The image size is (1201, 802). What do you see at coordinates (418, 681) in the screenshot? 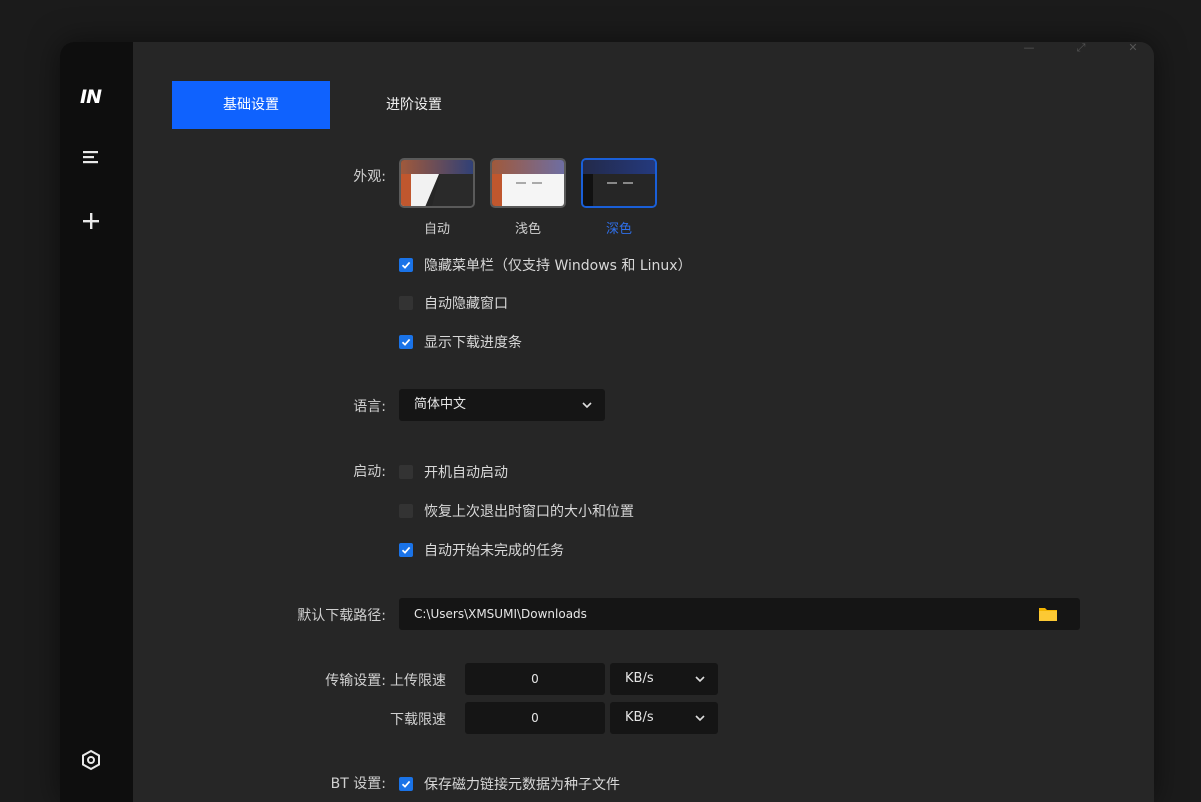
I see `upload-limit-label: 上传限速` at bounding box center [418, 681].